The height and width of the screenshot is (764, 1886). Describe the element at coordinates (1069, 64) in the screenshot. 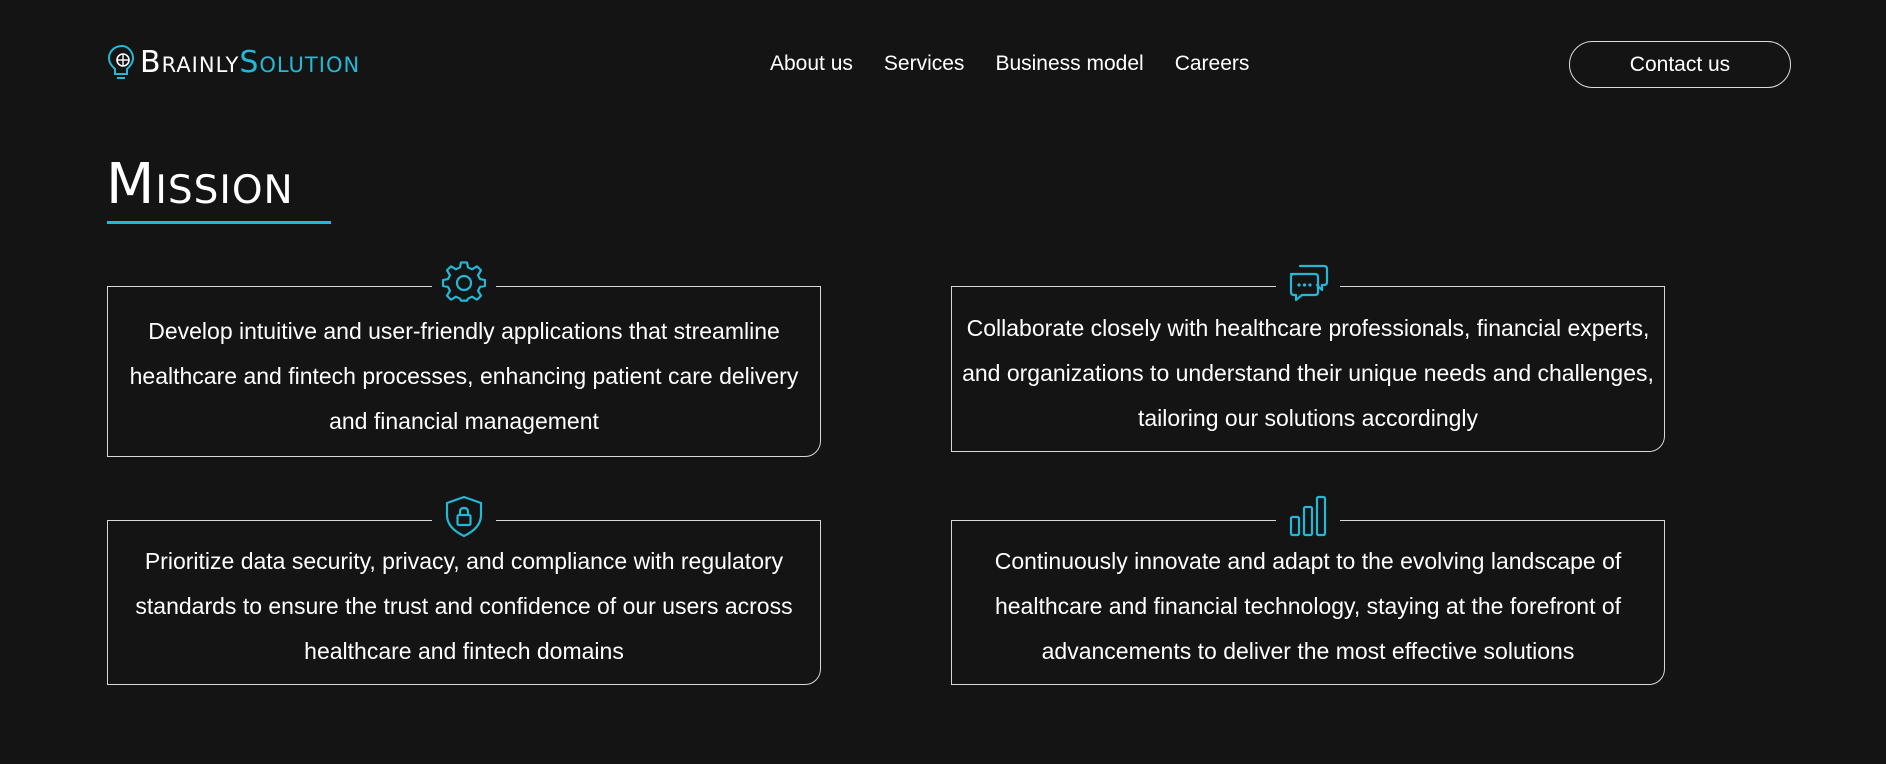

I see `nav-business-model: Business model` at that location.